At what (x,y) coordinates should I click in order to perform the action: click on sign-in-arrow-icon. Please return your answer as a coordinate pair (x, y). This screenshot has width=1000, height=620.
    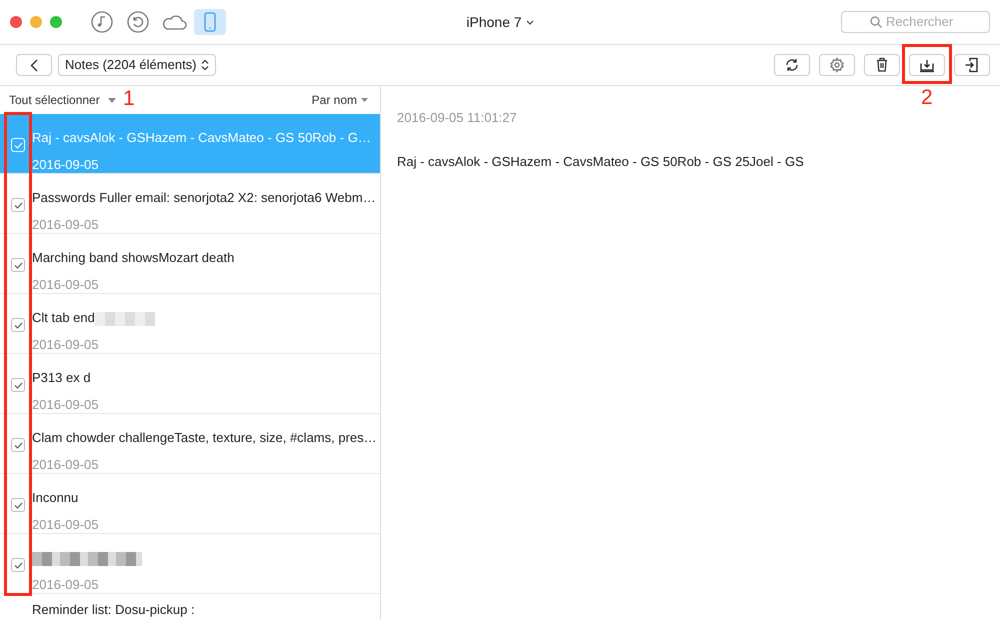
    Looking at the image, I should click on (972, 65).